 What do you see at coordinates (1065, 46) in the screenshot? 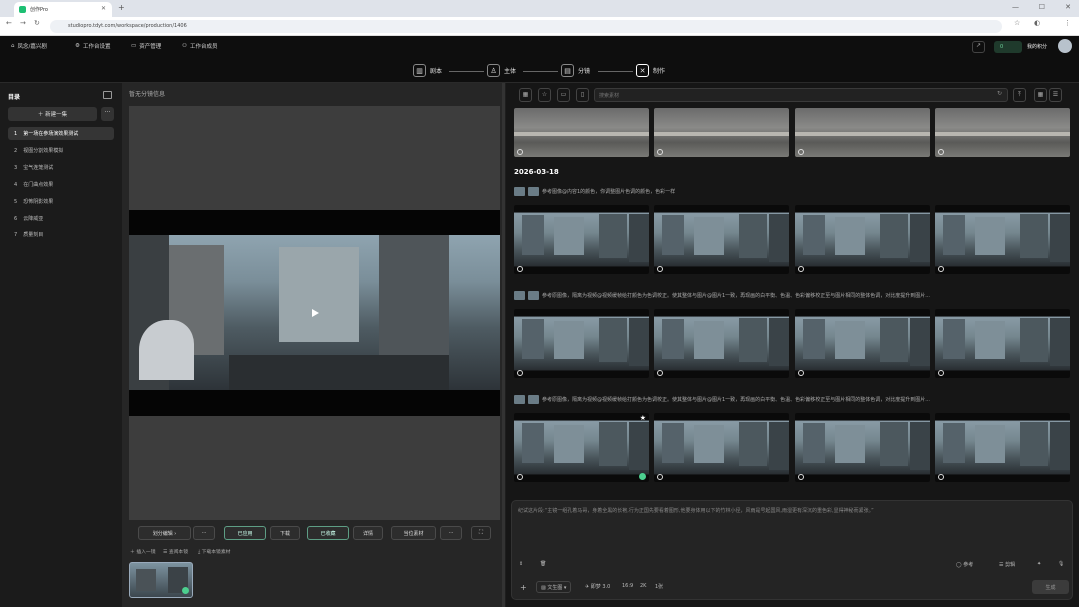
I see `avatar` at bounding box center [1065, 46].